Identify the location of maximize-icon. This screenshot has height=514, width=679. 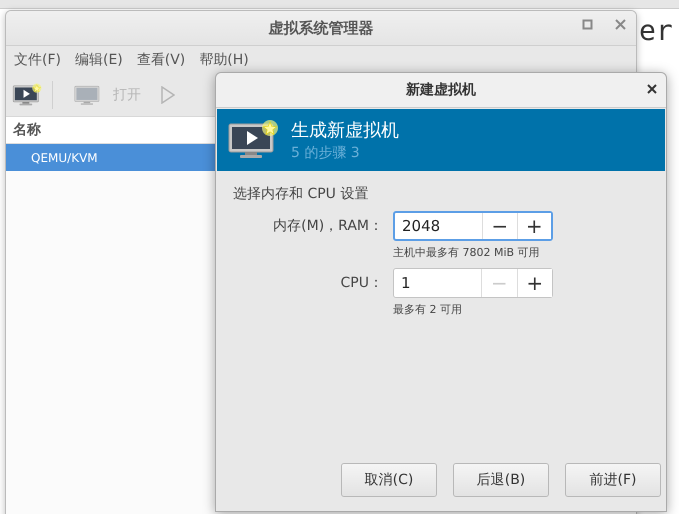
(587, 24).